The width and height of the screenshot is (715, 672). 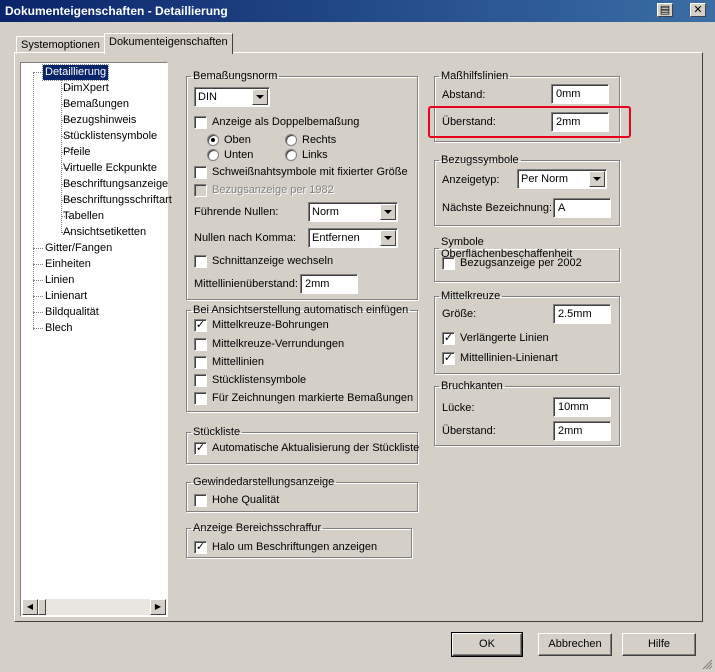 What do you see at coordinates (497, 208) in the screenshot?
I see `naechste-bezeichnung-label: Nächste Bezeichnung:` at bounding box center [497, 208].